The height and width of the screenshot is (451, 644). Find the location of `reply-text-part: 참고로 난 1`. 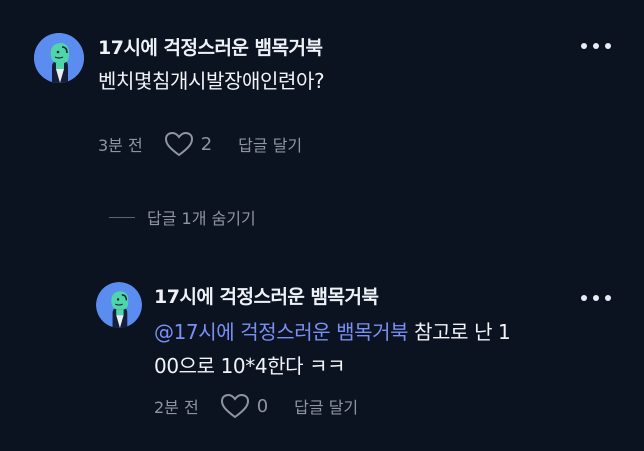

reply-text-part: 참고로 난 1 is located at coordinates (459, 332).